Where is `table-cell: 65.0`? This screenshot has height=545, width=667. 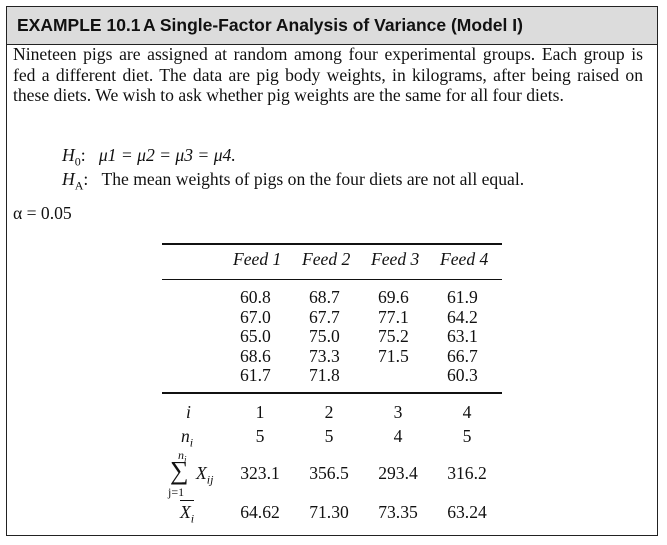 table-cell: 65.0 is located at coordinates (255, 336).